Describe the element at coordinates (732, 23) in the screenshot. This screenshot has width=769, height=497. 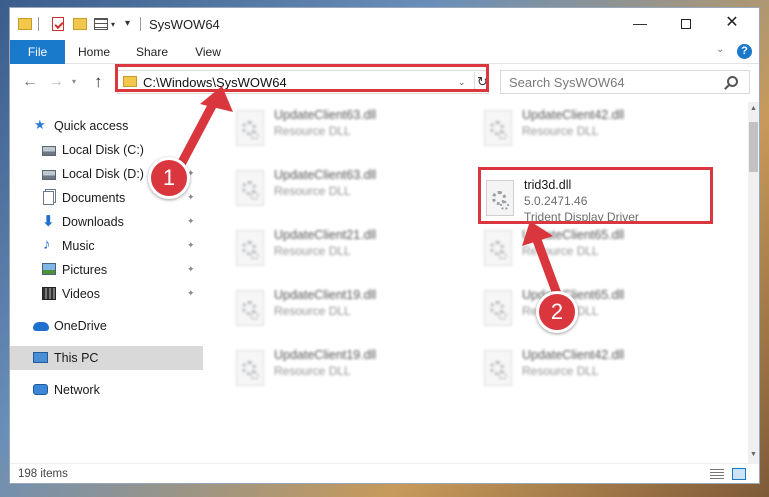
I see `close-button: ✕` at that location.